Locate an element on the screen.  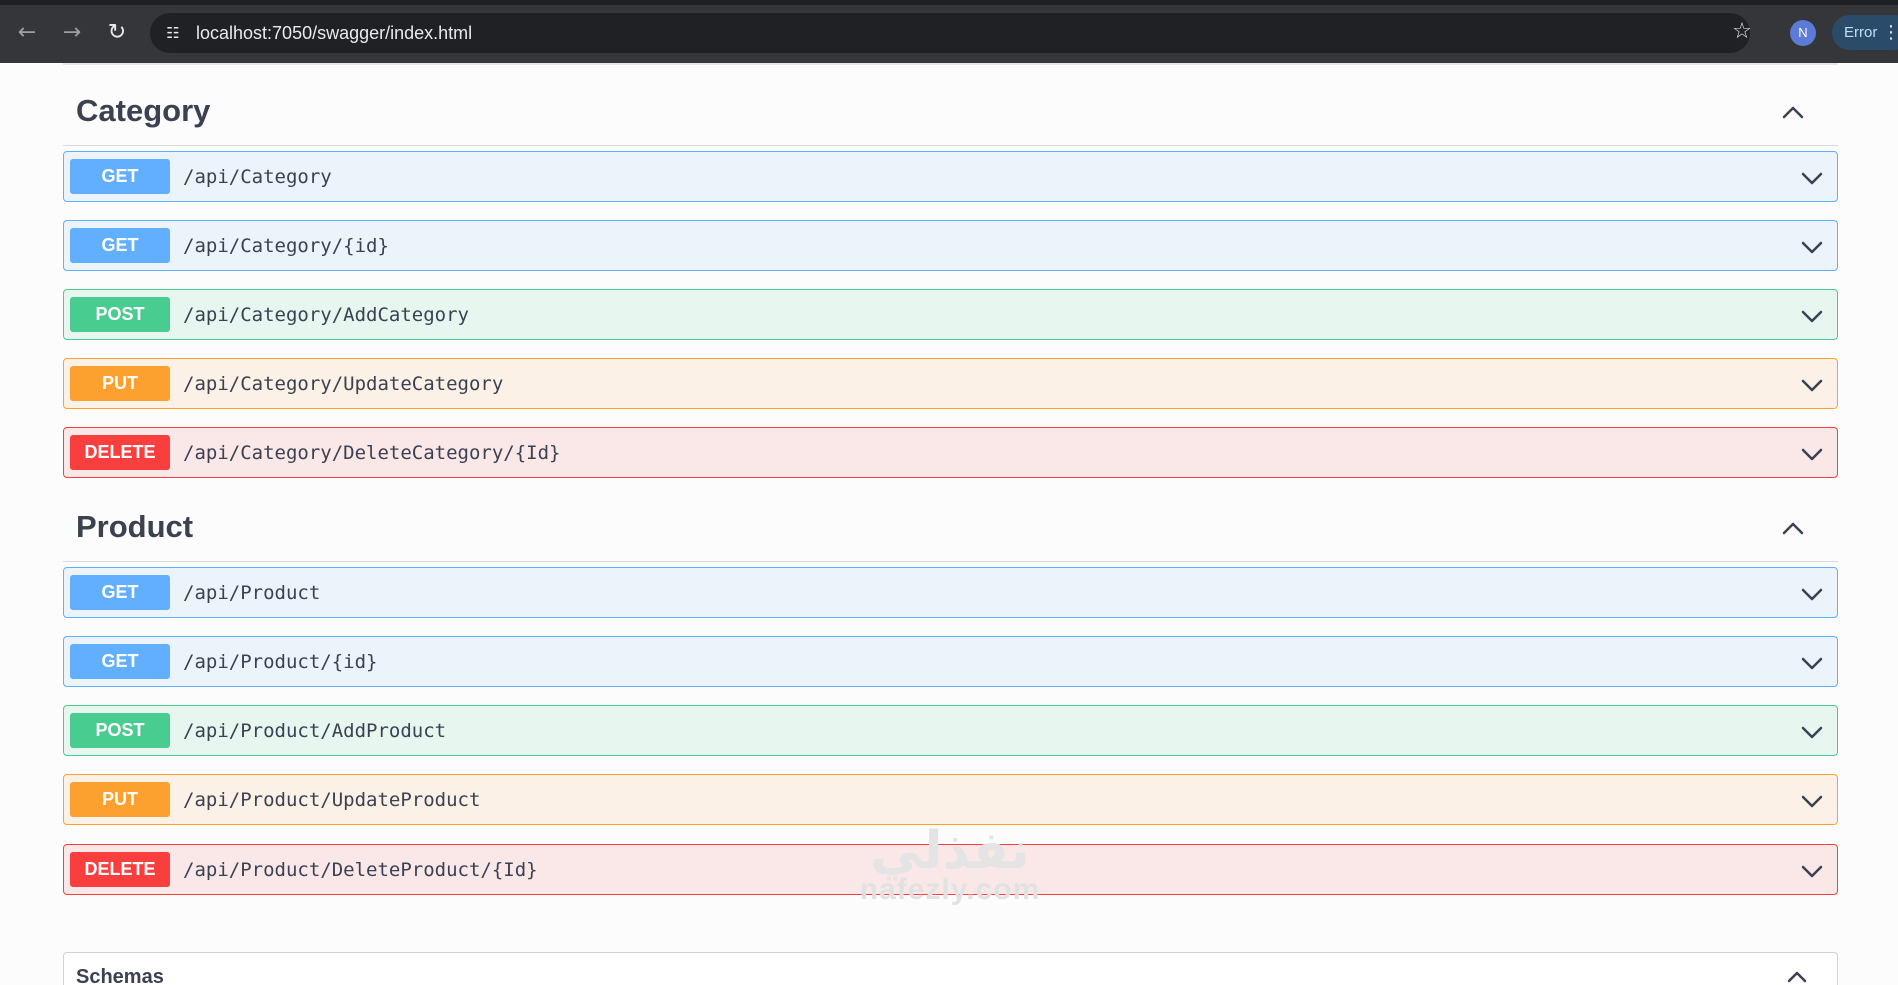
operation-path: /api/Category is located at coordinates (257, 177).